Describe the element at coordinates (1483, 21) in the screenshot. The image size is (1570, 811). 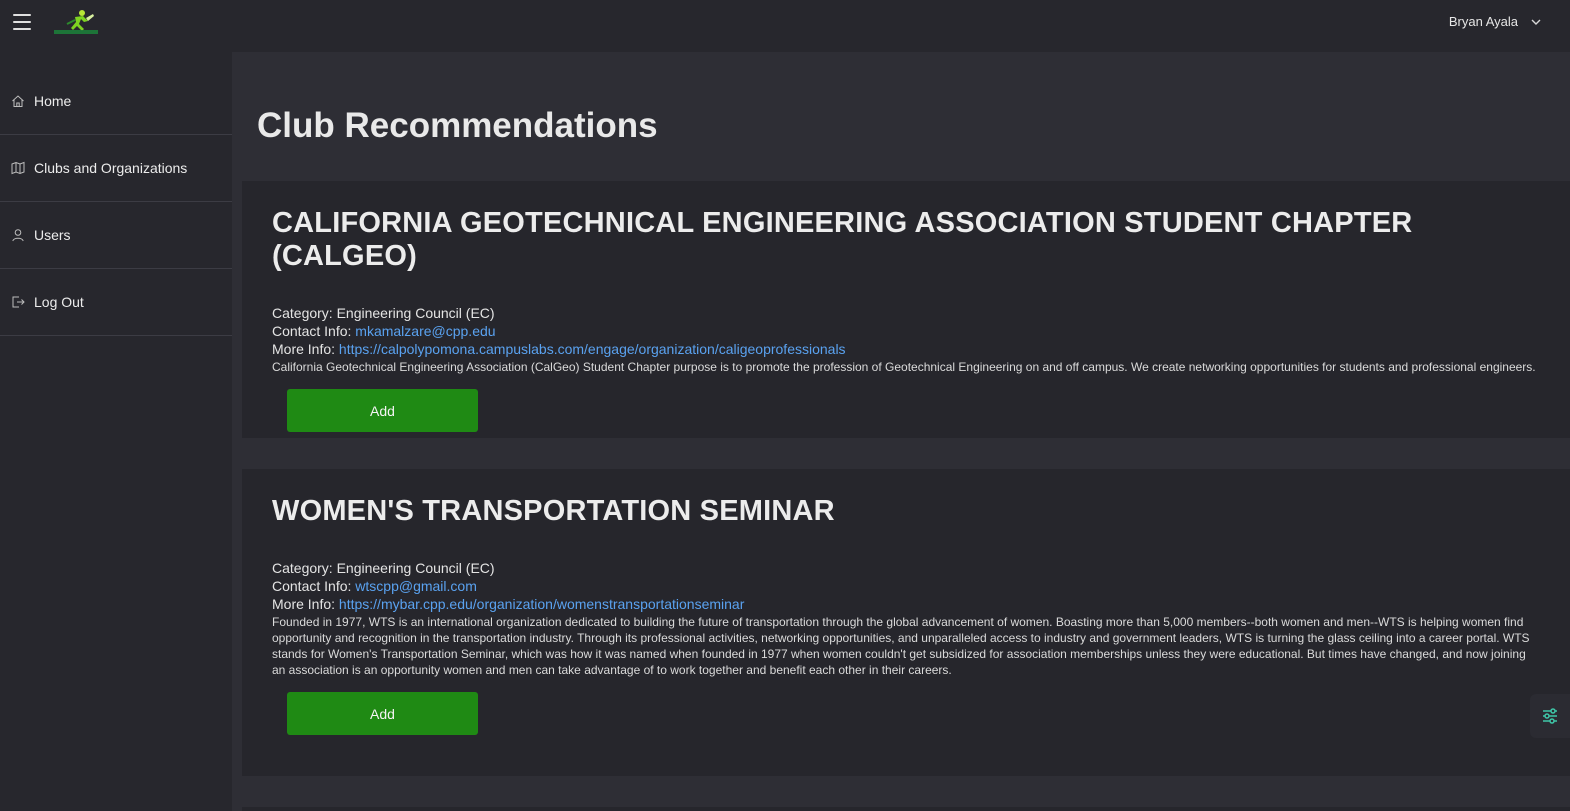
I see `user-name: Bryan Ayala` at that location.